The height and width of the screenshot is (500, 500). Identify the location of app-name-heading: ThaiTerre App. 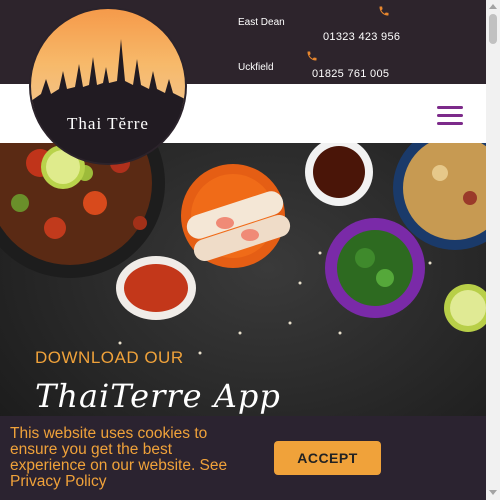
(158, 396).